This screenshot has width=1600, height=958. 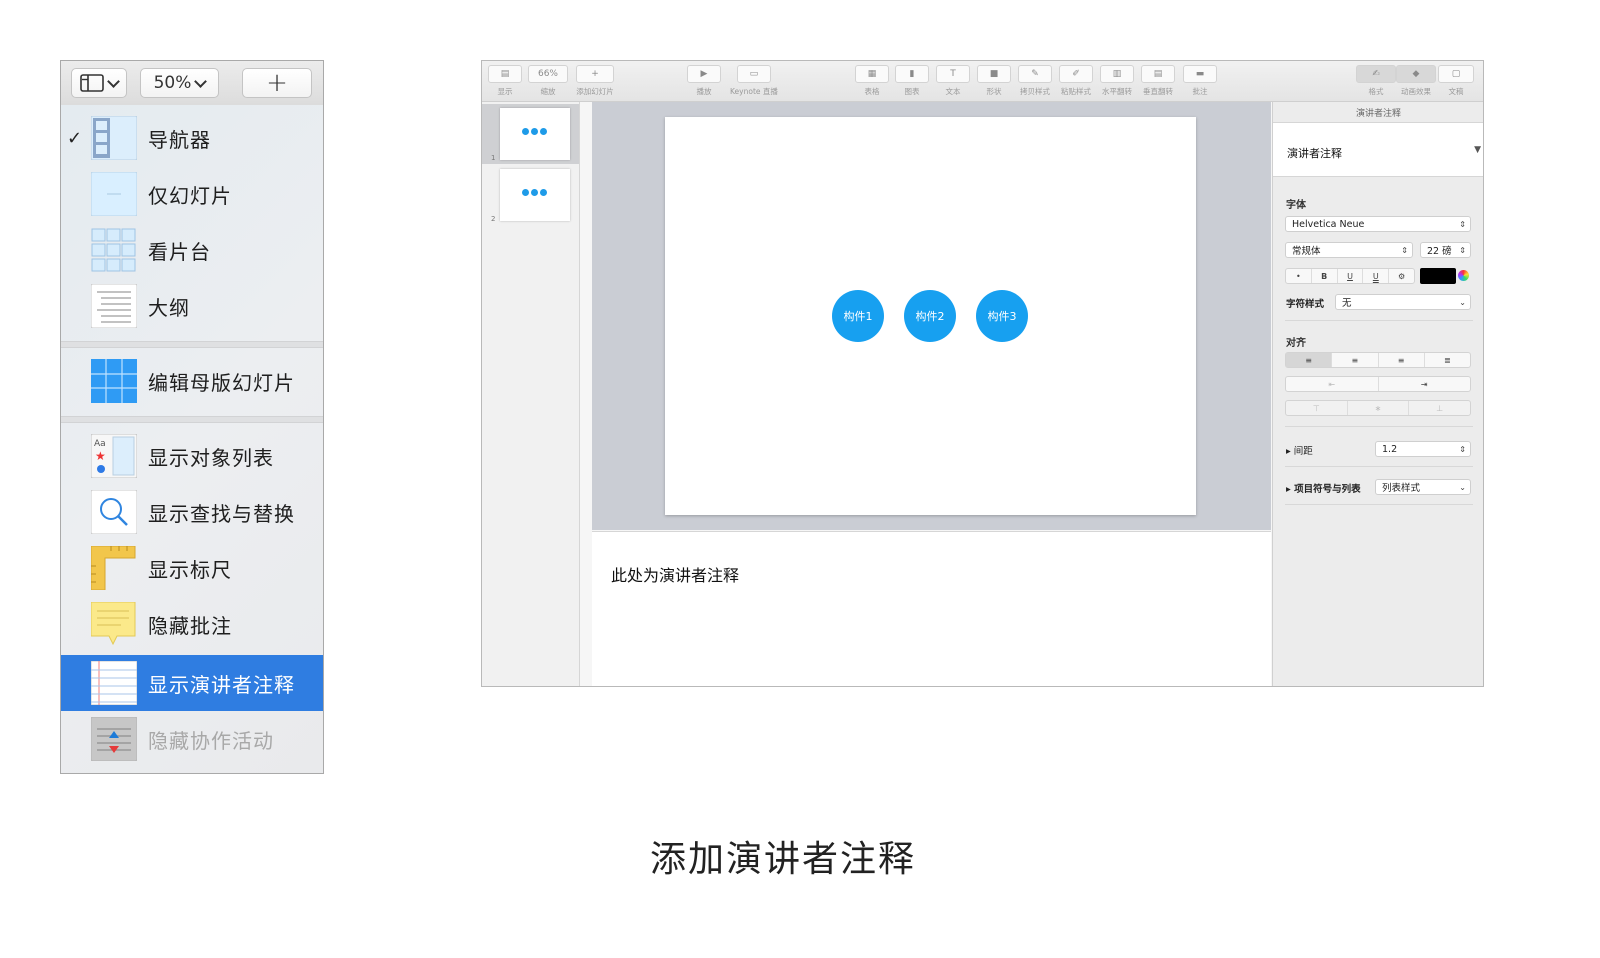 What do you see at coordinates (595, 74) in the screenshot?
I see `plus-icon: +` at bounding box center [595, 74].